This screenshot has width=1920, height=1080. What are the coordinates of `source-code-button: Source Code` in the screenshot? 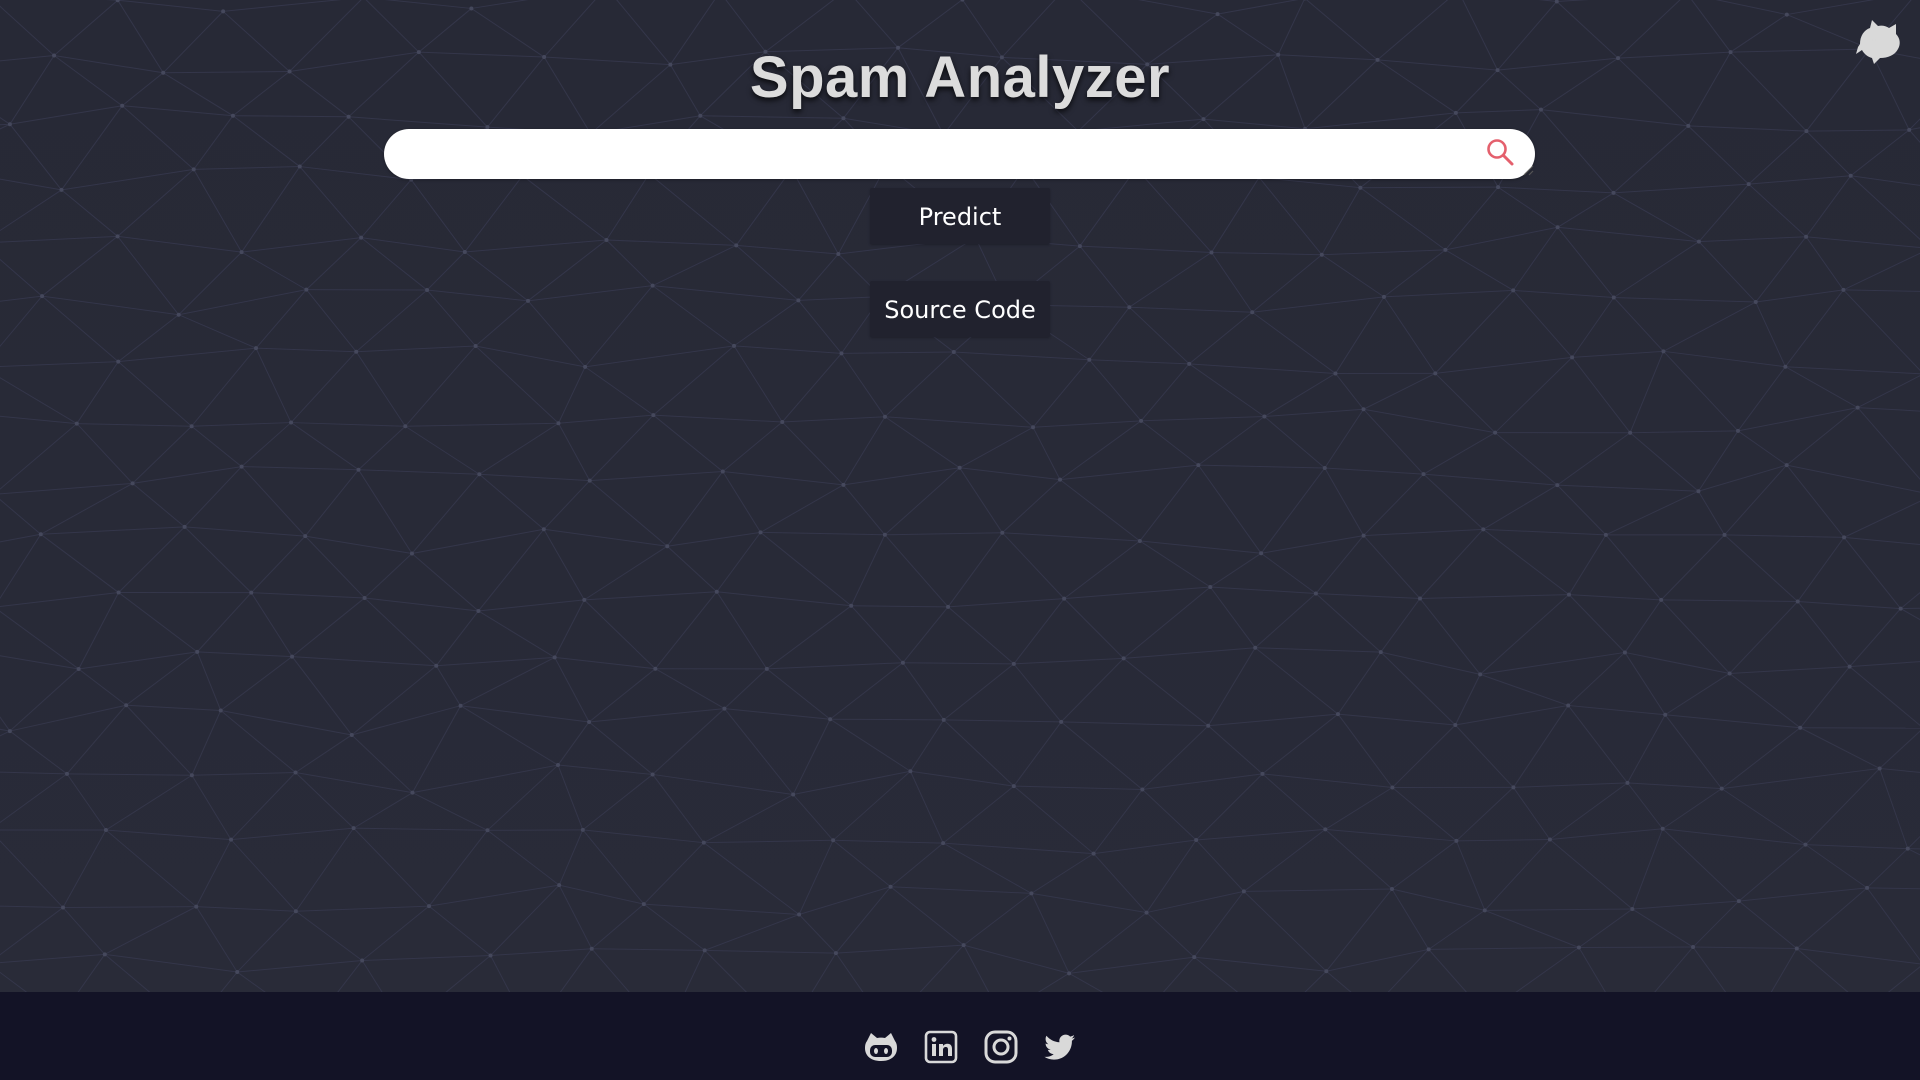 It's located at (960, 309).